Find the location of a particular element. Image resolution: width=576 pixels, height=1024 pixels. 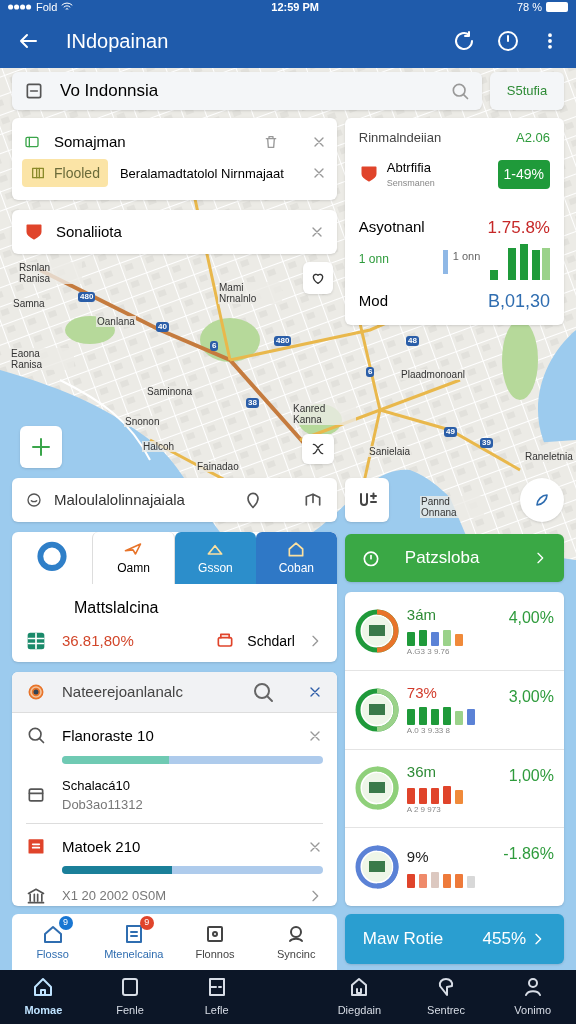

trend-value: 3ám is located at coordinates (421, 614).